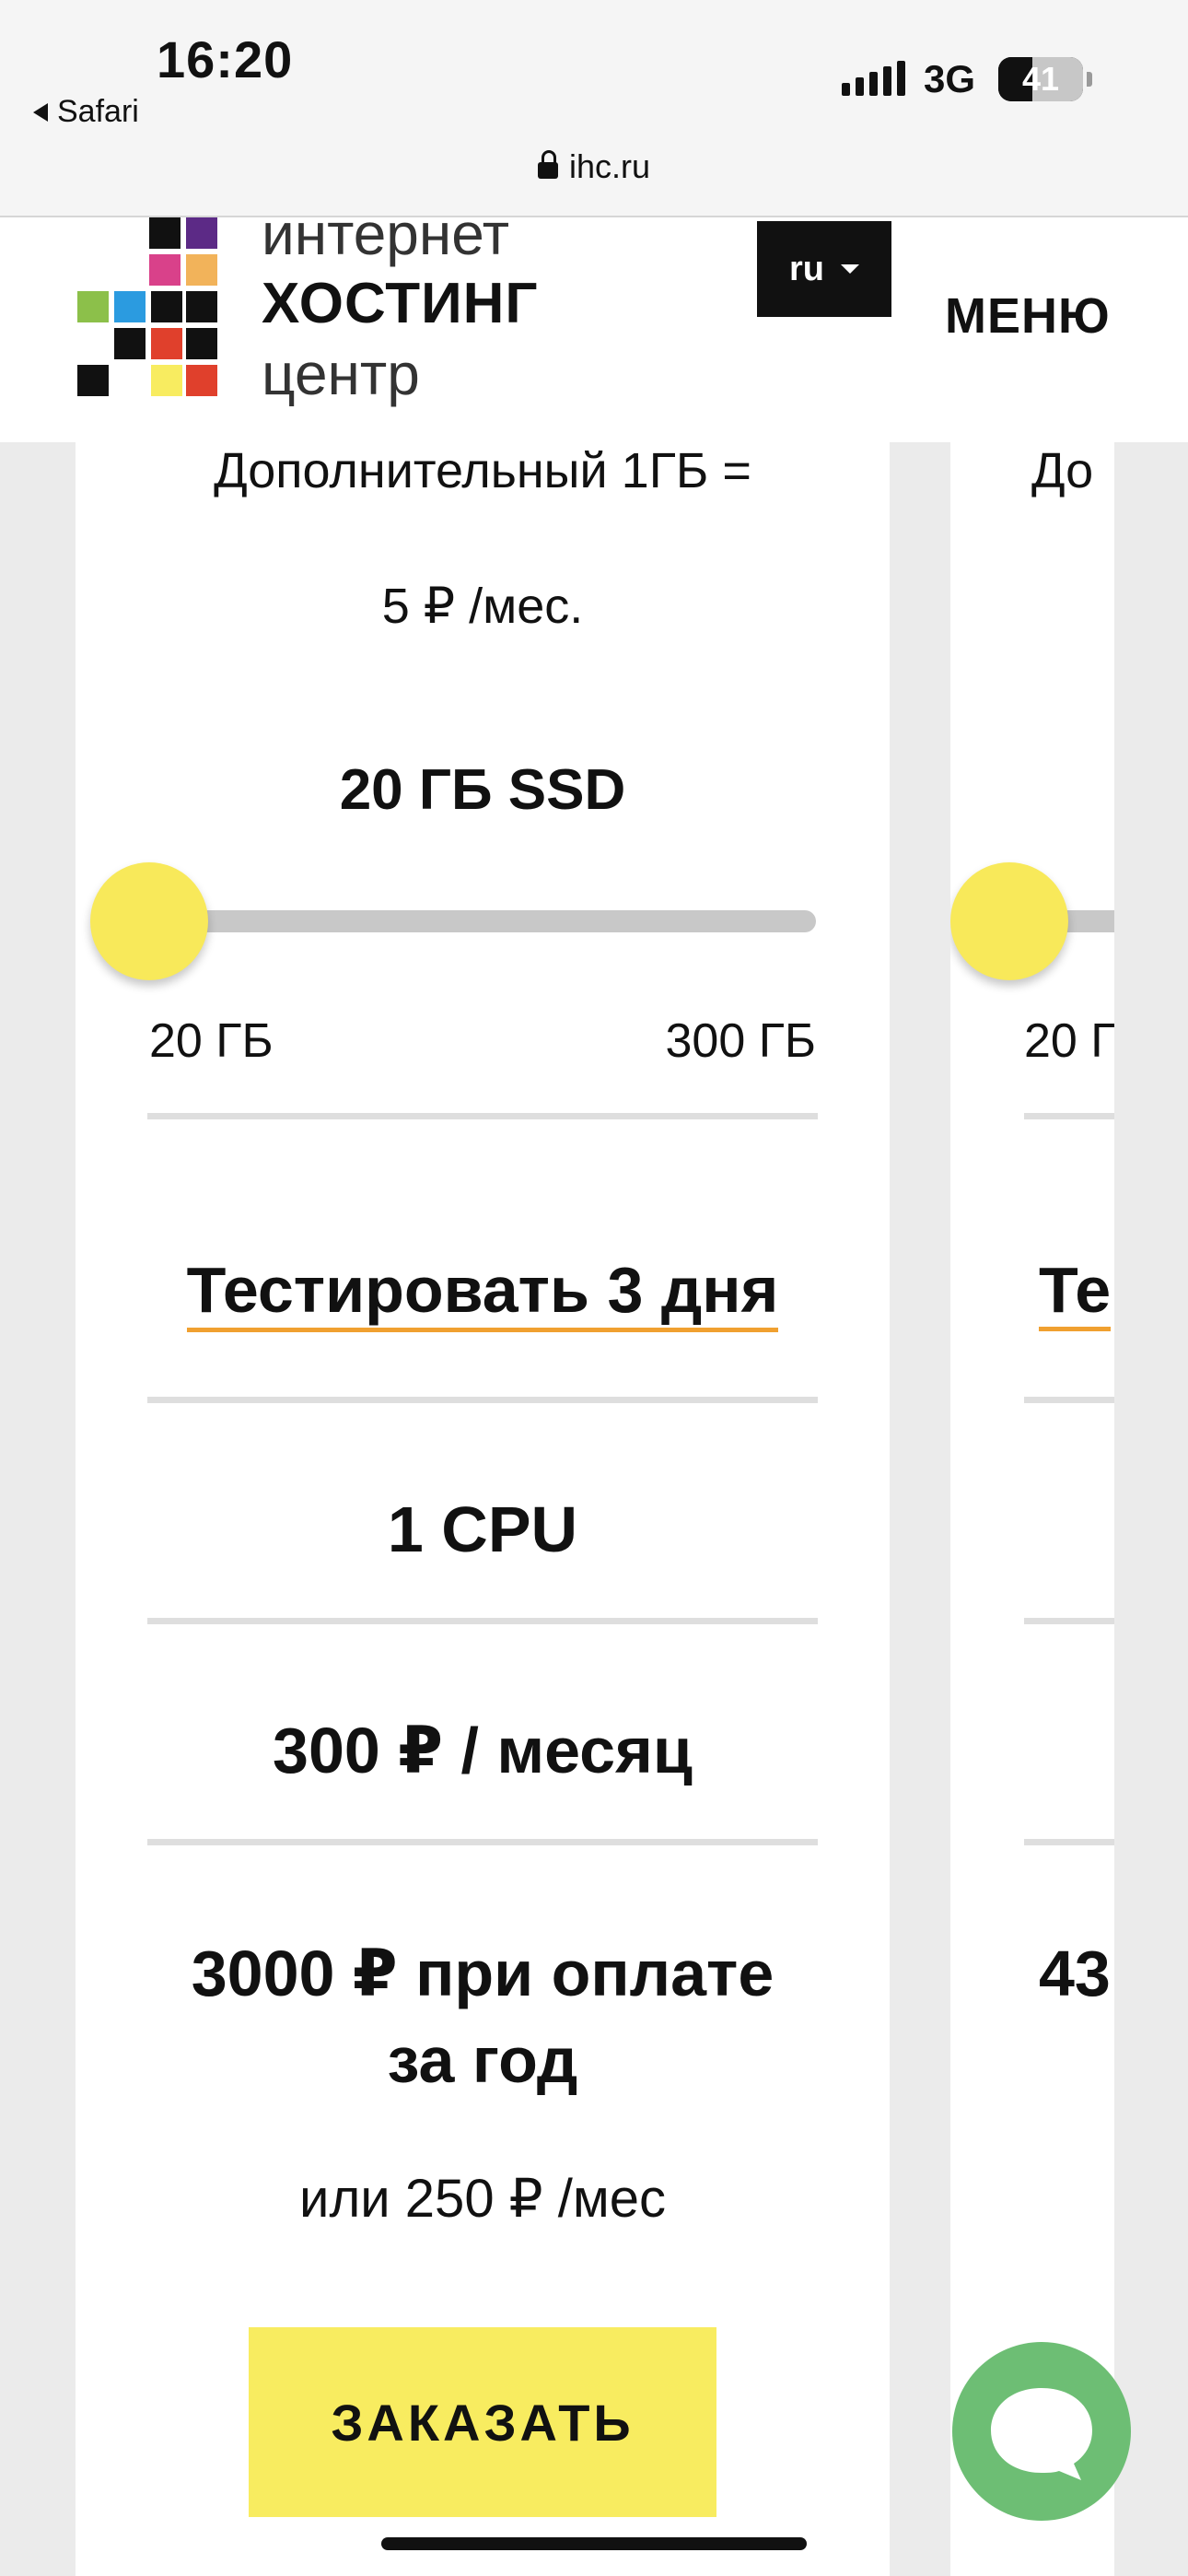  I want to click on battery-cap, so click(1089, 79).